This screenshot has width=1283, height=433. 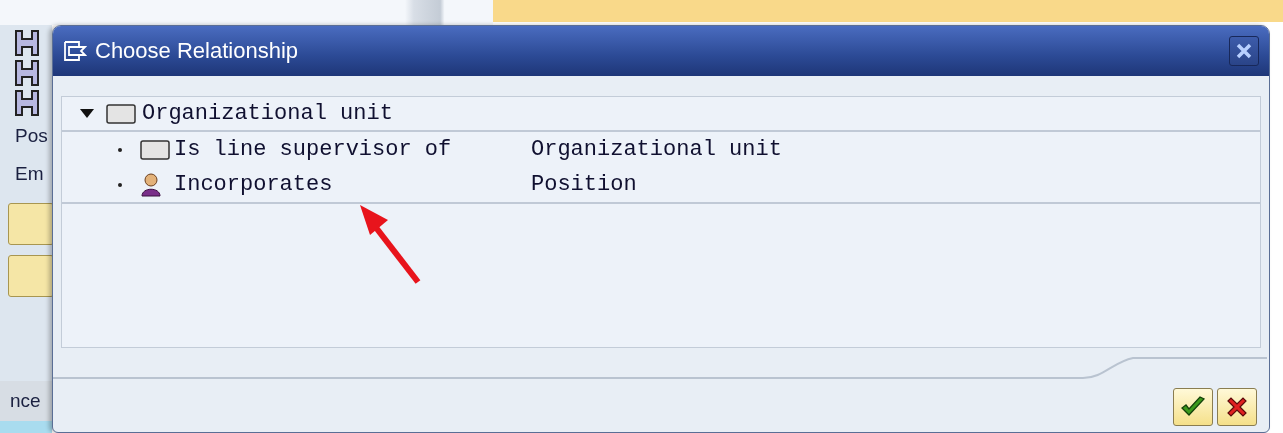 I want to click on person-icon, so click(x=151, y=184).